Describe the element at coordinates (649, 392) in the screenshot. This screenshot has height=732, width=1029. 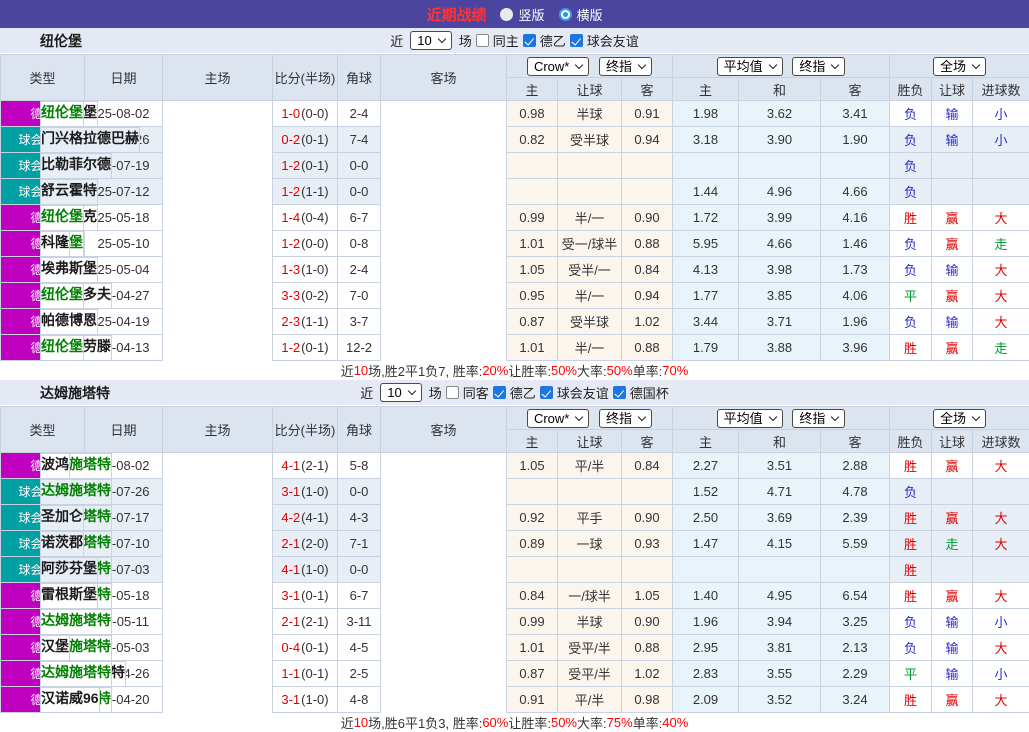
I see `competition-label: 德国杯` at that location.